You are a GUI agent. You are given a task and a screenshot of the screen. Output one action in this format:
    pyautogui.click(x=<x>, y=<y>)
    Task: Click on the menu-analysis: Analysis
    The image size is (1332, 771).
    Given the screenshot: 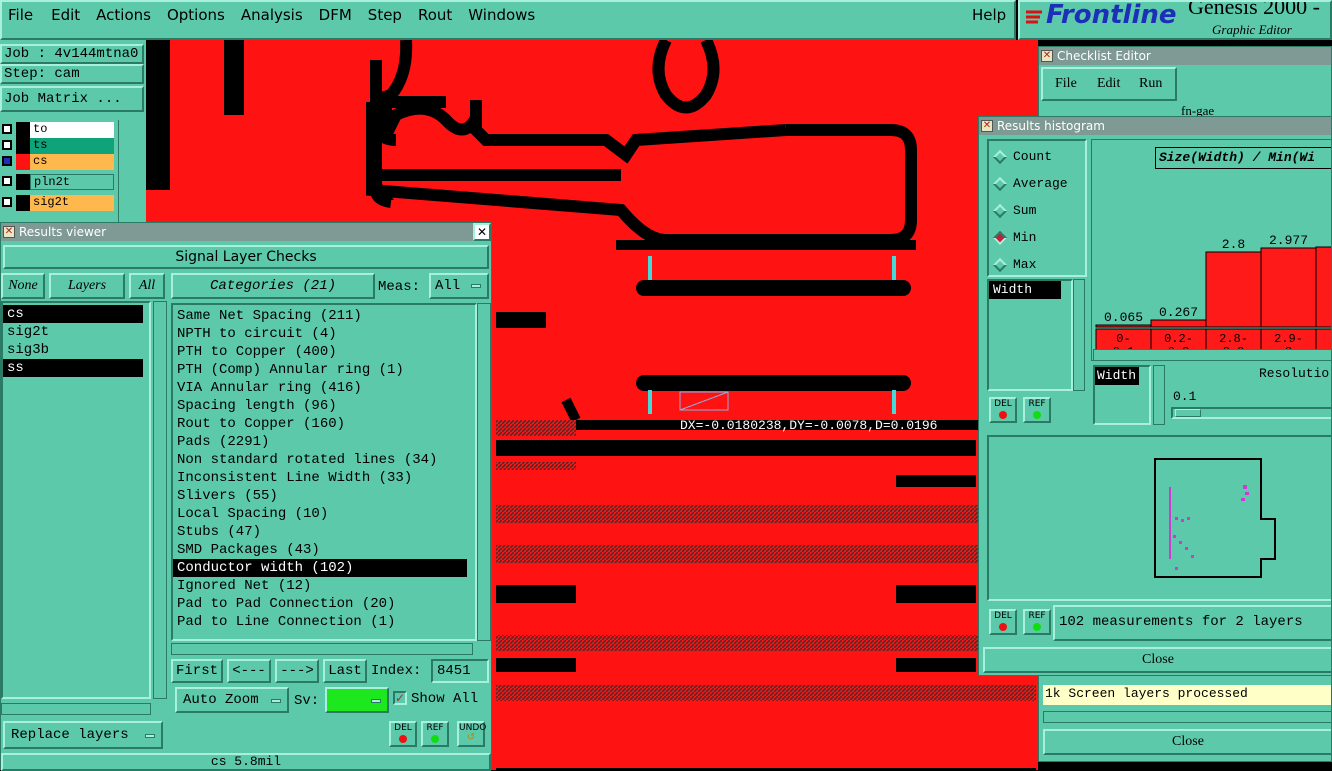 What is the action you would take?
    pyautogui.click(x=272, y=15)
    